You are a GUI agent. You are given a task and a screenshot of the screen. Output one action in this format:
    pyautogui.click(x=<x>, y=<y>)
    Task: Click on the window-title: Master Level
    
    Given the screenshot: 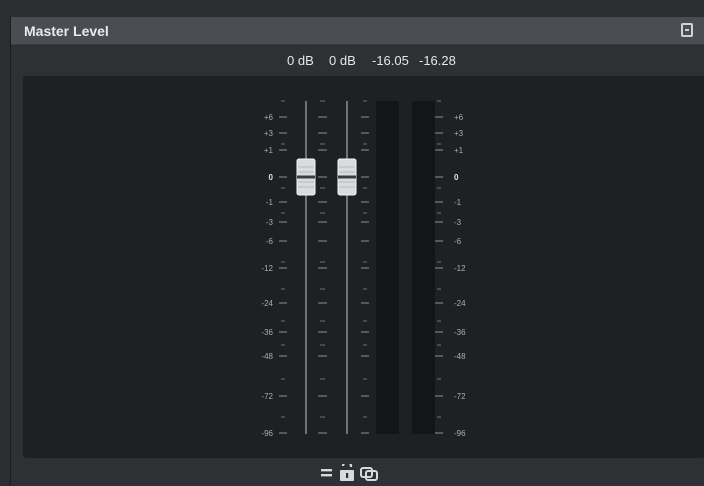 What is the action you would take?
    pyautogui.click(x=66, y=31)
    